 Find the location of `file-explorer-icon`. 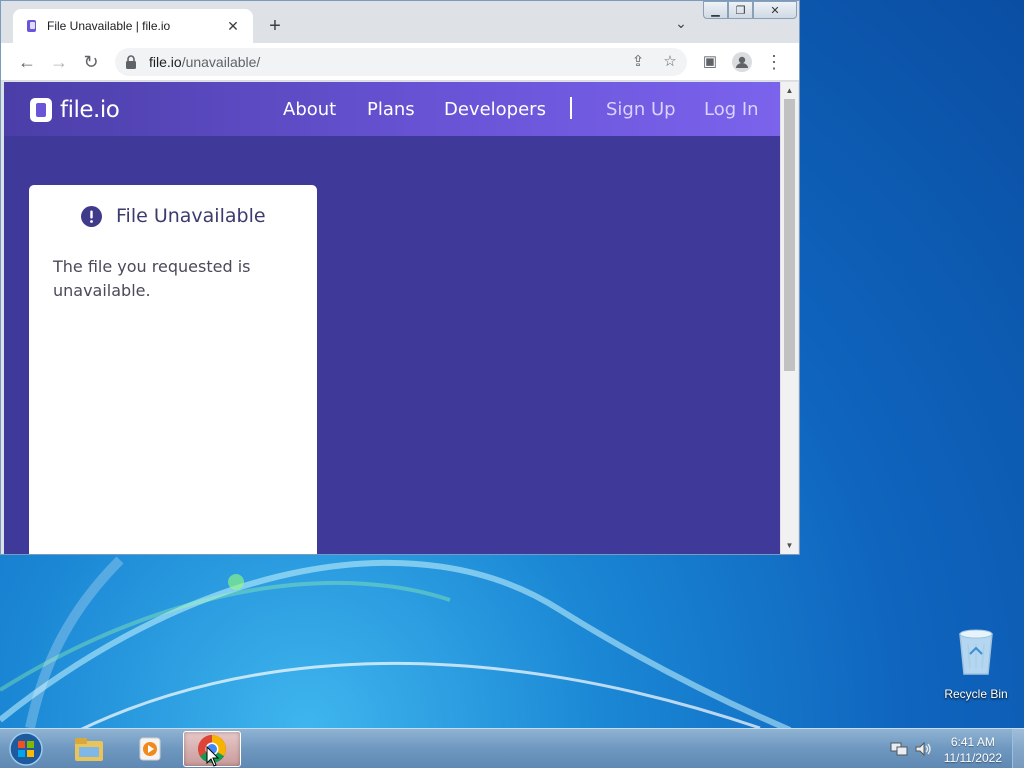

file-explorer-icon is located at coordinates (89, 749).